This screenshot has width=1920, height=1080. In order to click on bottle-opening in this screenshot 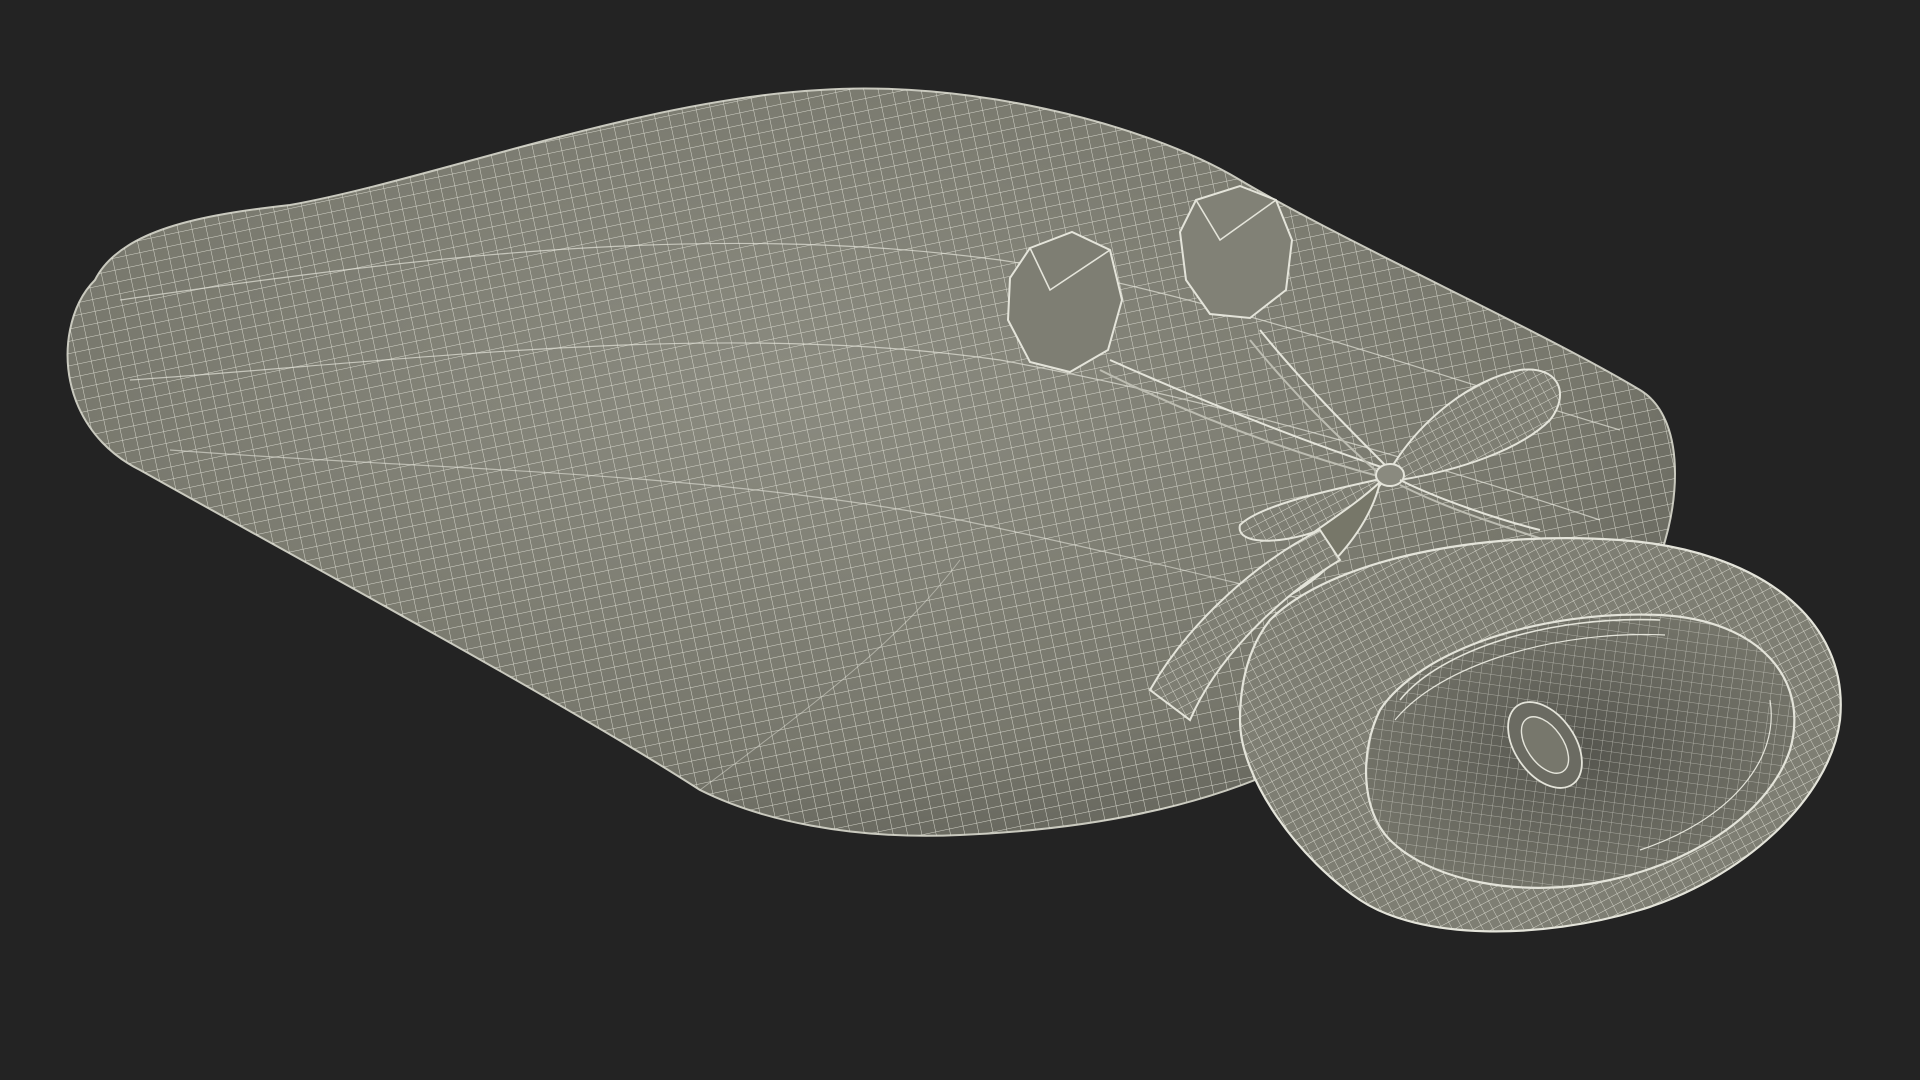, I will do `click(1540, 735)`.